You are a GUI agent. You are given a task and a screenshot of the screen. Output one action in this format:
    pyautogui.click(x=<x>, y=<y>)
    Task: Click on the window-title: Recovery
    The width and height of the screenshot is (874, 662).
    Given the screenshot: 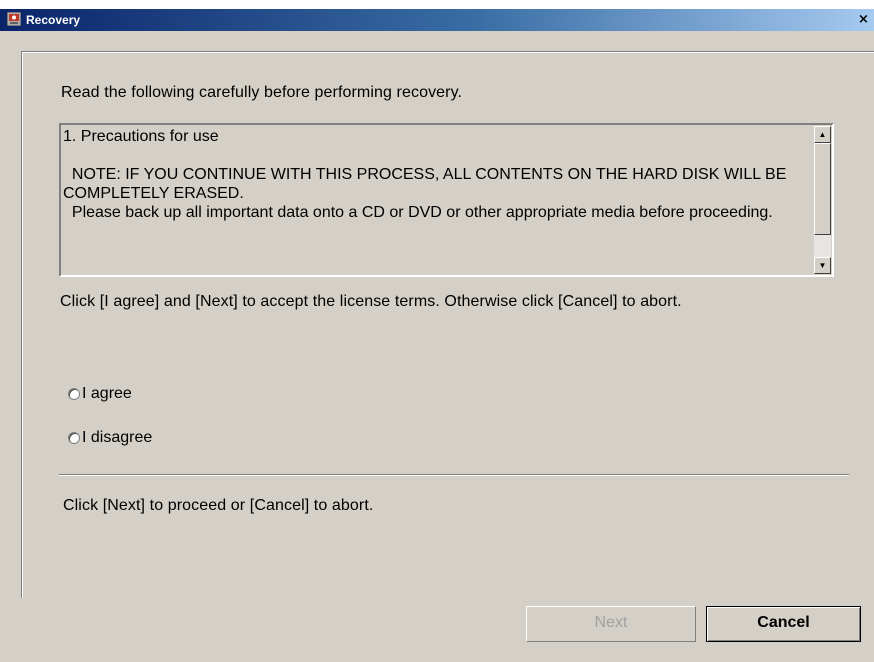 What is the action you would take?
    pyautogui.click(x=53, y=20)
    